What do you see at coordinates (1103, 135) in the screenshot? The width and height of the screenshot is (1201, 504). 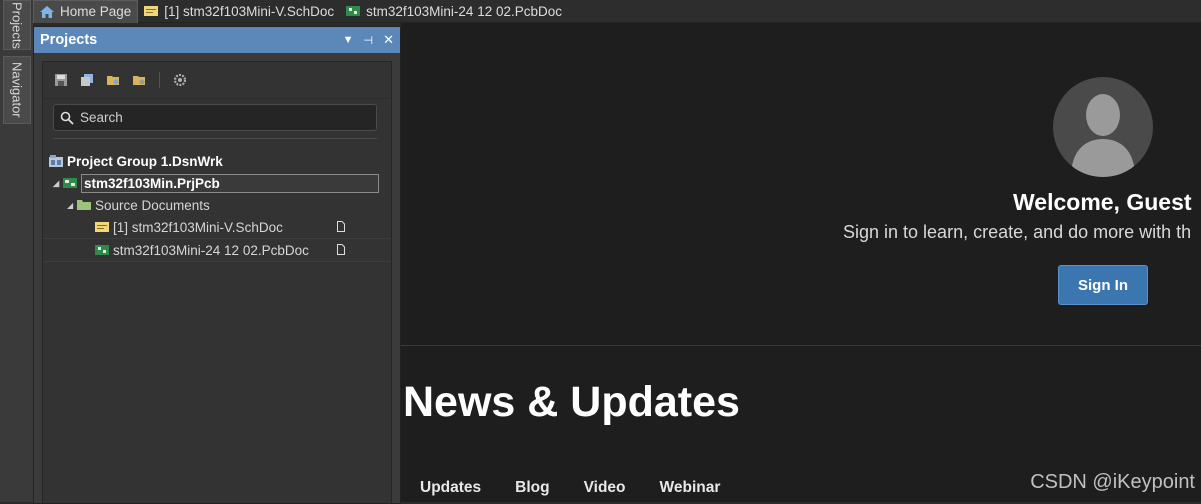 I see `user-silhouette-icon` at bounding box center [1103, 135].